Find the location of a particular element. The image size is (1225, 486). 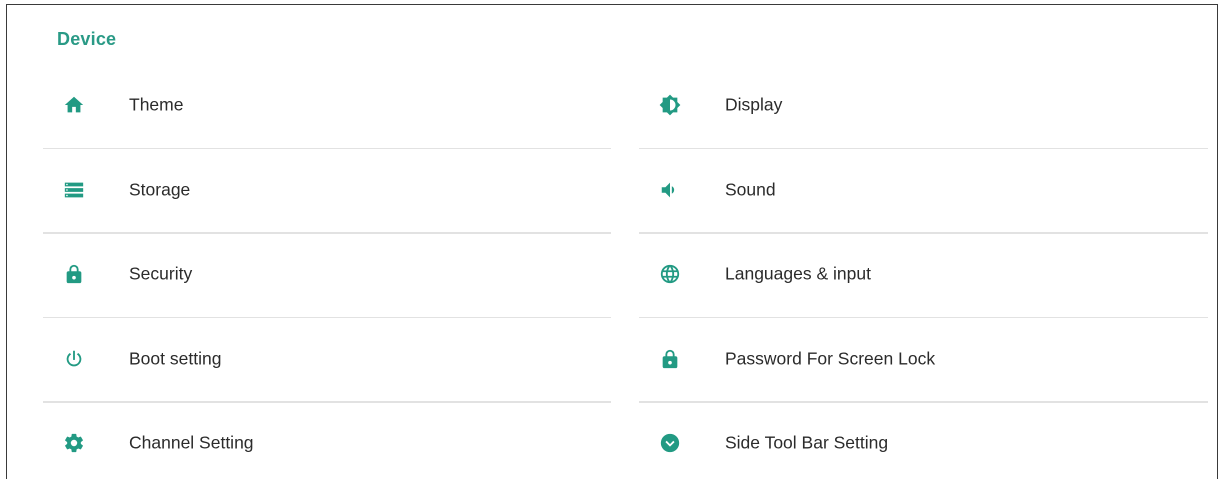

setting-item-theme: Theme is located at coordinates (327, 105).